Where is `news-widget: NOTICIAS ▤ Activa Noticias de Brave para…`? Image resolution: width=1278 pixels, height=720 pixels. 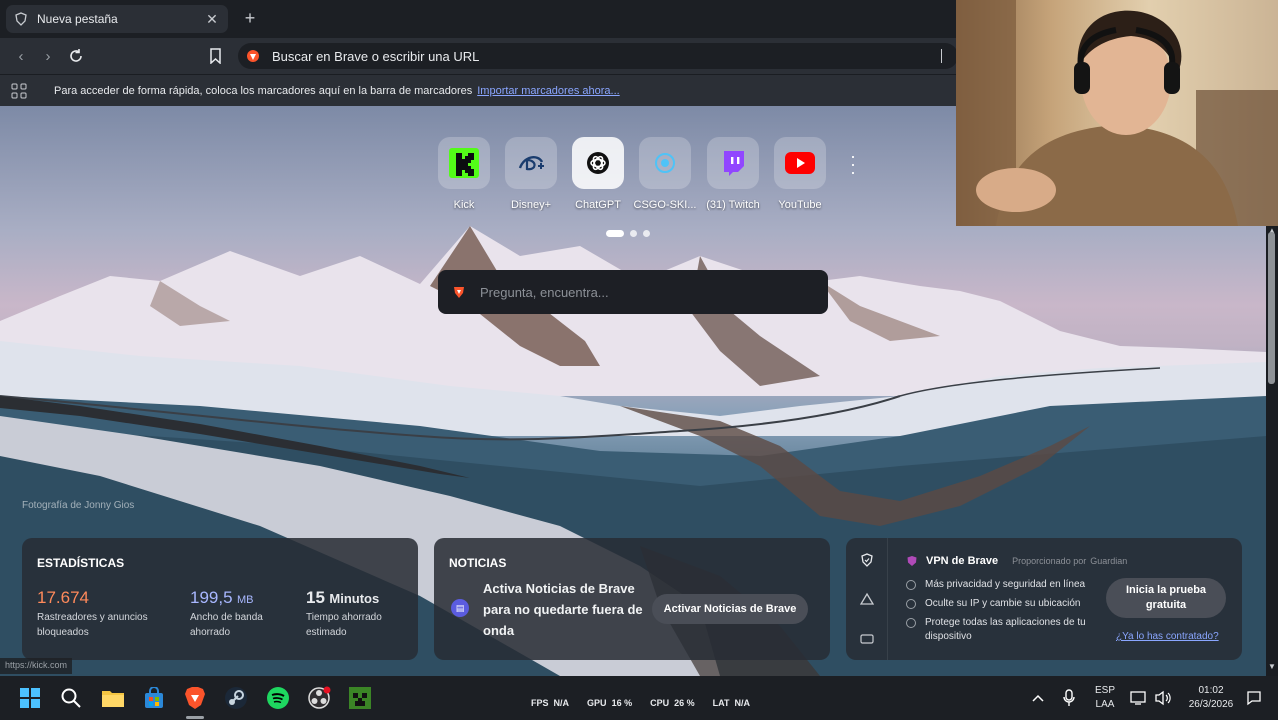
news-widget: NOTICIAS ▤ Activa Noticias de Brave para… is located at coordinates (632, 599).